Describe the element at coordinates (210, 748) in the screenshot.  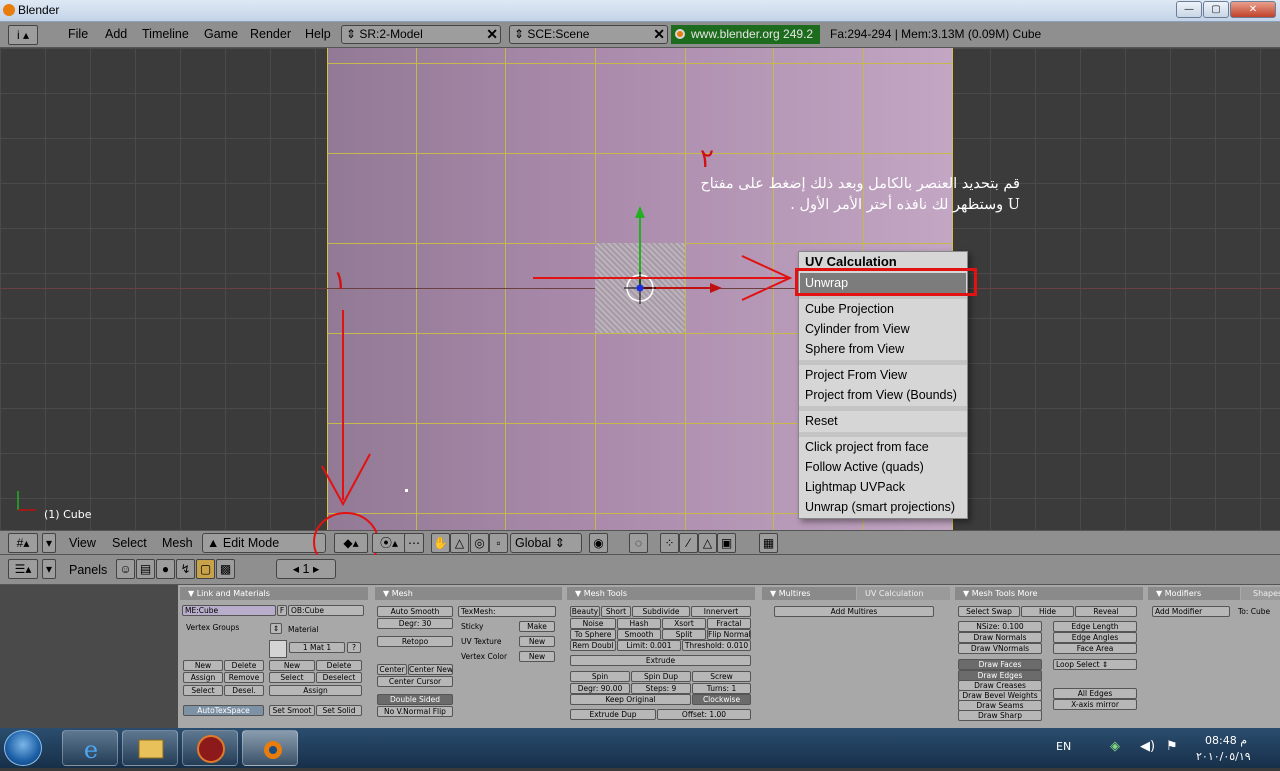
I see `app-icon` at that location.